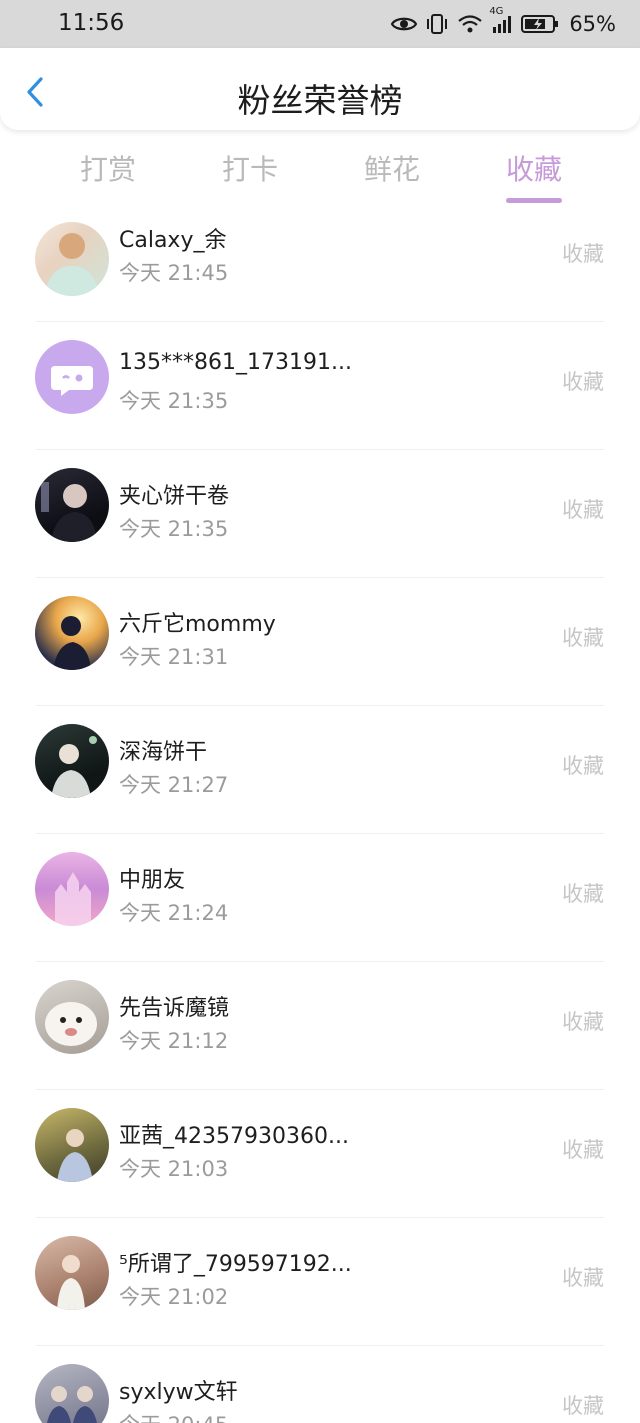 This screenshot has width=640, height=1423. Describe the element at coordinates (320, 1384) in the screenshot. I see `list-item: syxlyw文轩 今天 20:45 收藏` at that location.